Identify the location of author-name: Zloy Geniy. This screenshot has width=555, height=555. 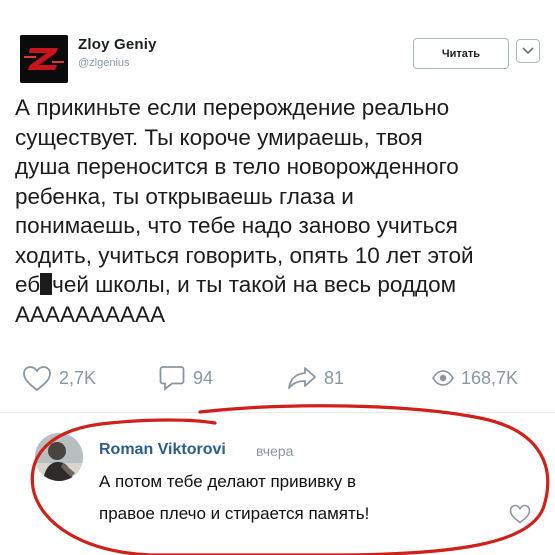
(117, 44).